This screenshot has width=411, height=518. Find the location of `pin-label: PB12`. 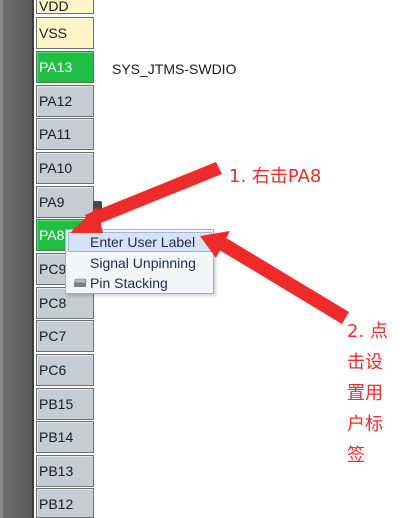

pin-label: PB12 is located at coordinates (56, 504).